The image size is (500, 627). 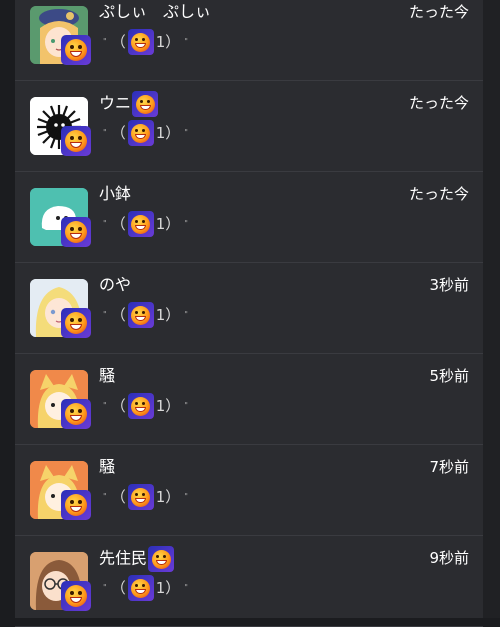 What do you see at coordinates (491, 309) in the screenshot?
I see `scroll-gutter` at bounding box center [491, 309].